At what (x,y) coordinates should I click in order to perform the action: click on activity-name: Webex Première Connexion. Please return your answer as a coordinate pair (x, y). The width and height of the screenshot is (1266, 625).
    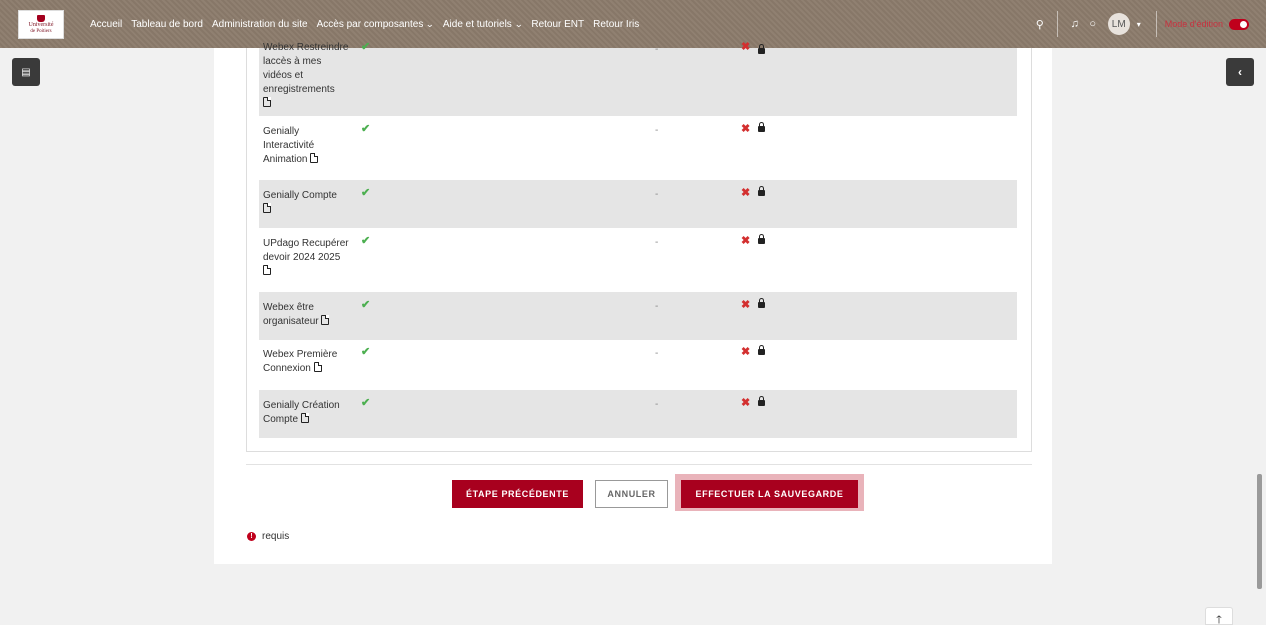
    Looking at the image, I should click on (300, 361).